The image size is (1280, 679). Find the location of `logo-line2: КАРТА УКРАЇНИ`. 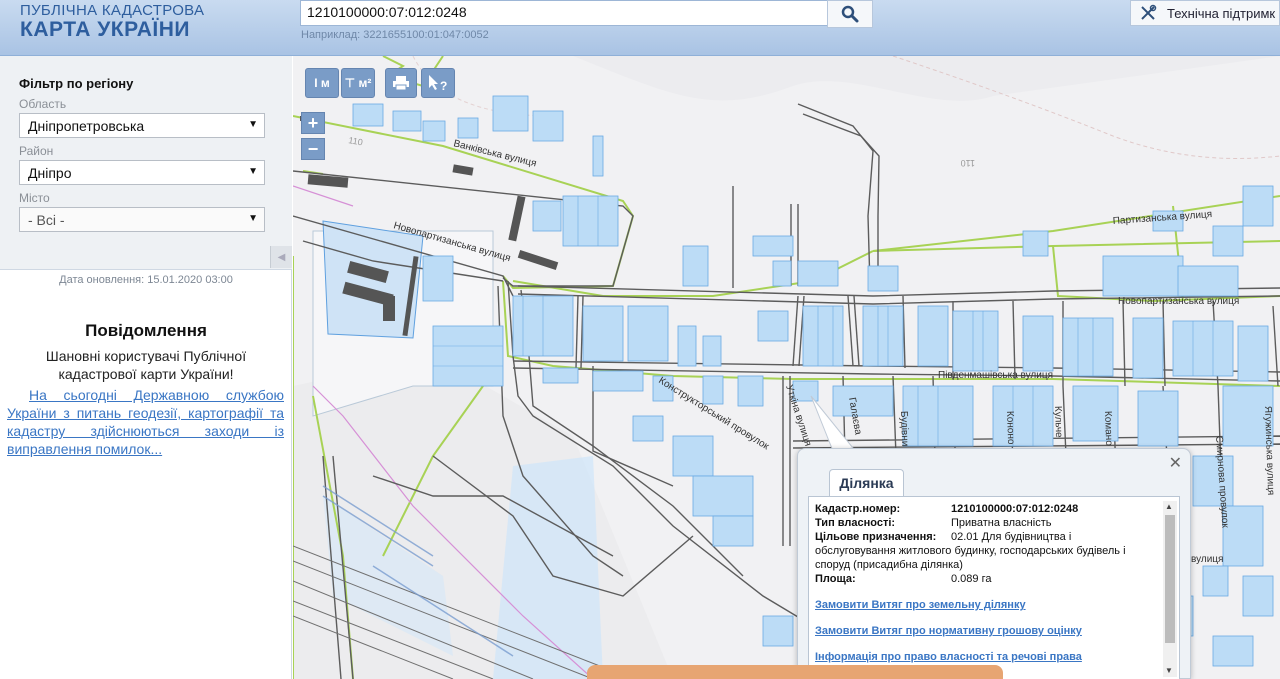

logo-line2: КАРТА УКРАЇНИ is located at coordinates (105, 29).